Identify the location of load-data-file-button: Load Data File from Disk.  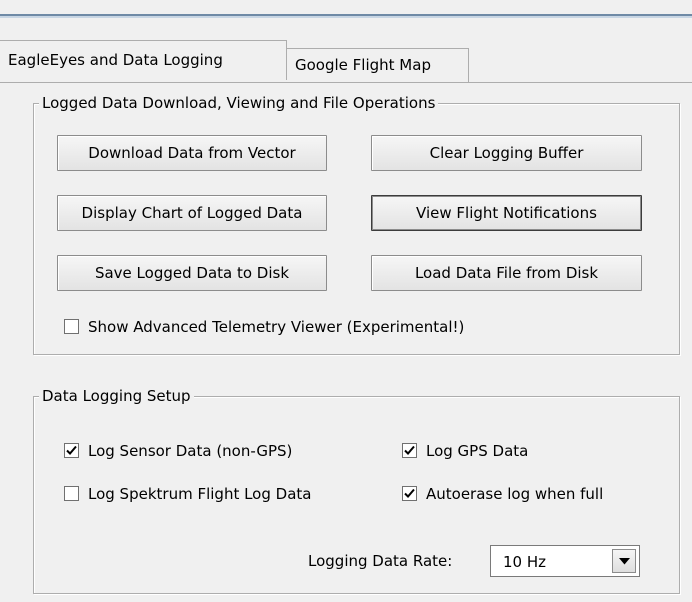
(506, 273).